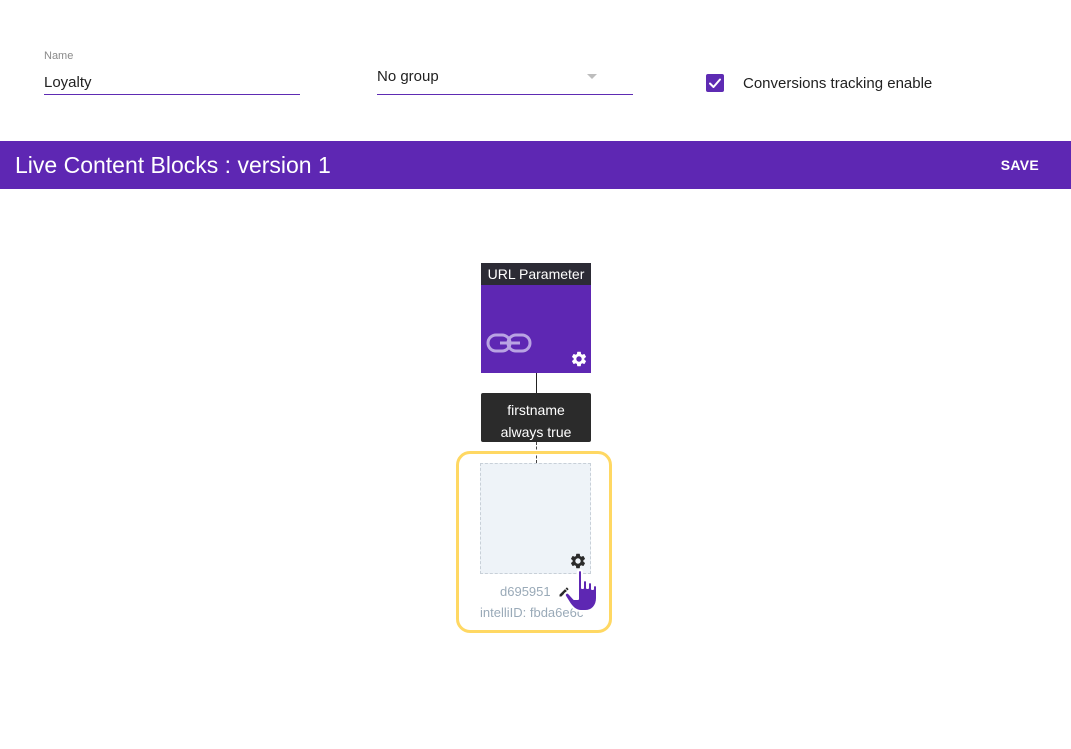  What do you see at coordinates (173, 165) in the screenshot?
I see `page-title: Live Content Blocks : version 1` at bounding box center [173, 165].